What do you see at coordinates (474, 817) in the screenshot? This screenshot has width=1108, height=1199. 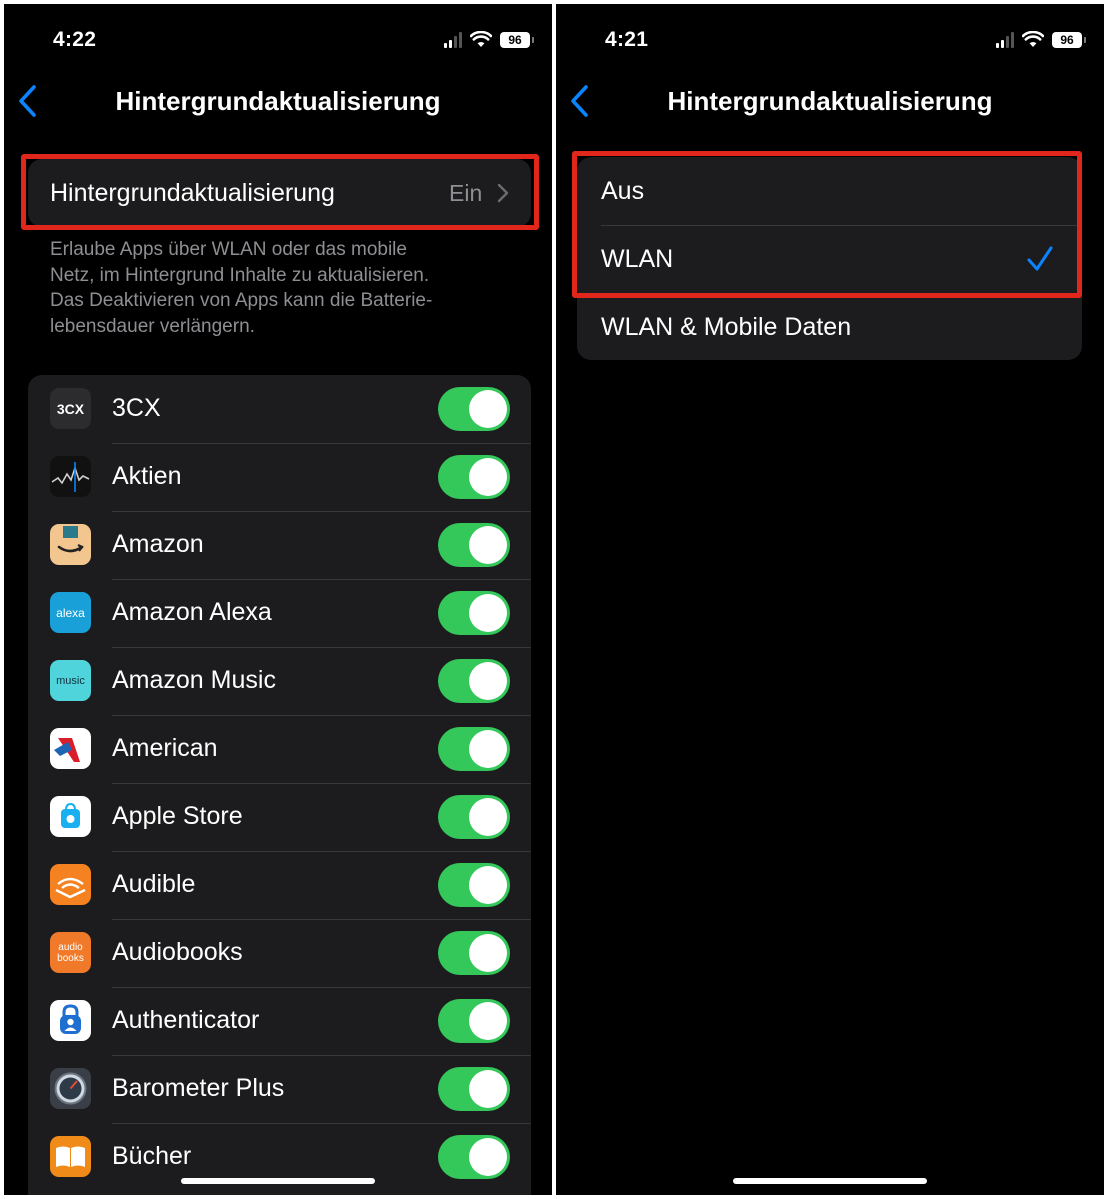 I see `toggle-apple-store` at bounding box center [474, 817].